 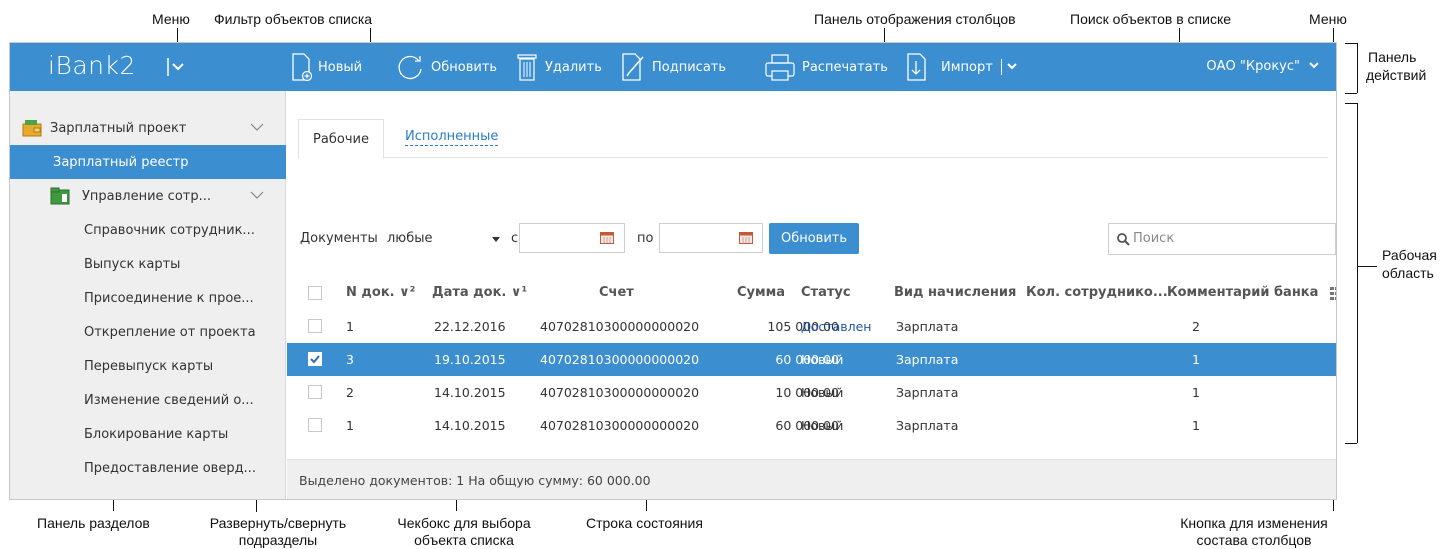 I want to click on sidebar-item-card-issue: Выпуск карты, so click(x=148, y=264).